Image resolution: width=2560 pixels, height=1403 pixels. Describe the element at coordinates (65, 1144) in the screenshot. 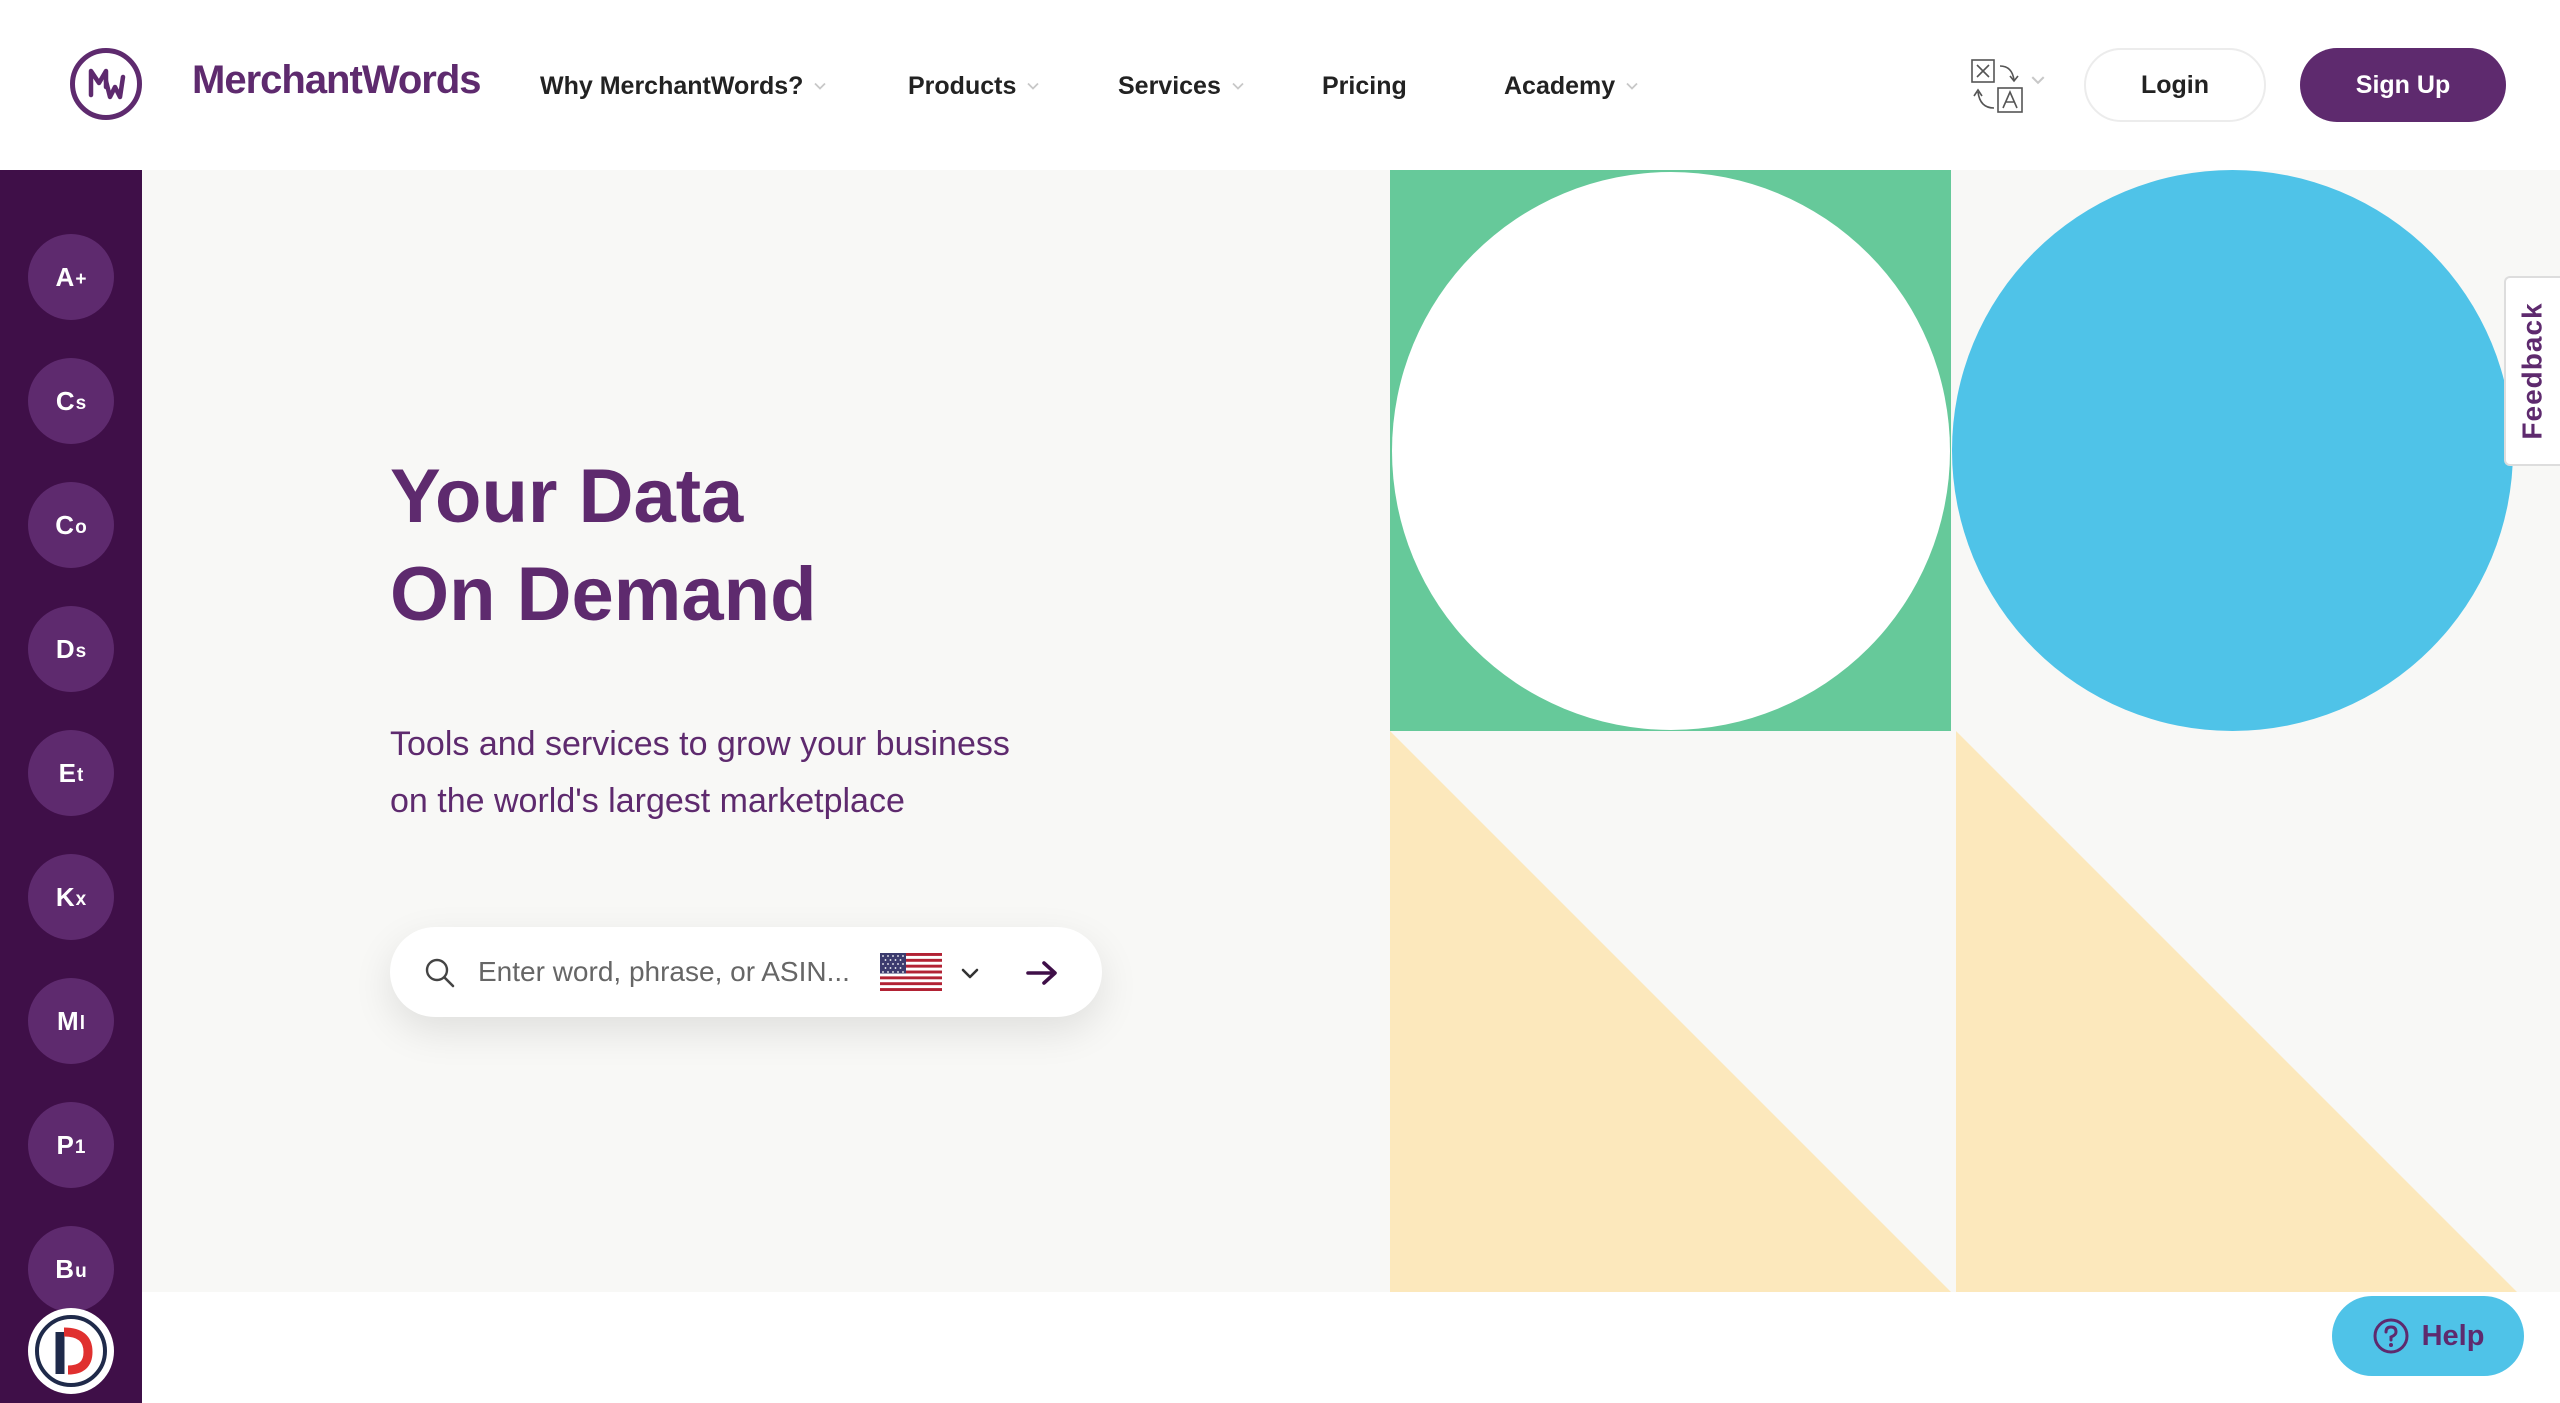

I see `rail-item-main: P` at that location.